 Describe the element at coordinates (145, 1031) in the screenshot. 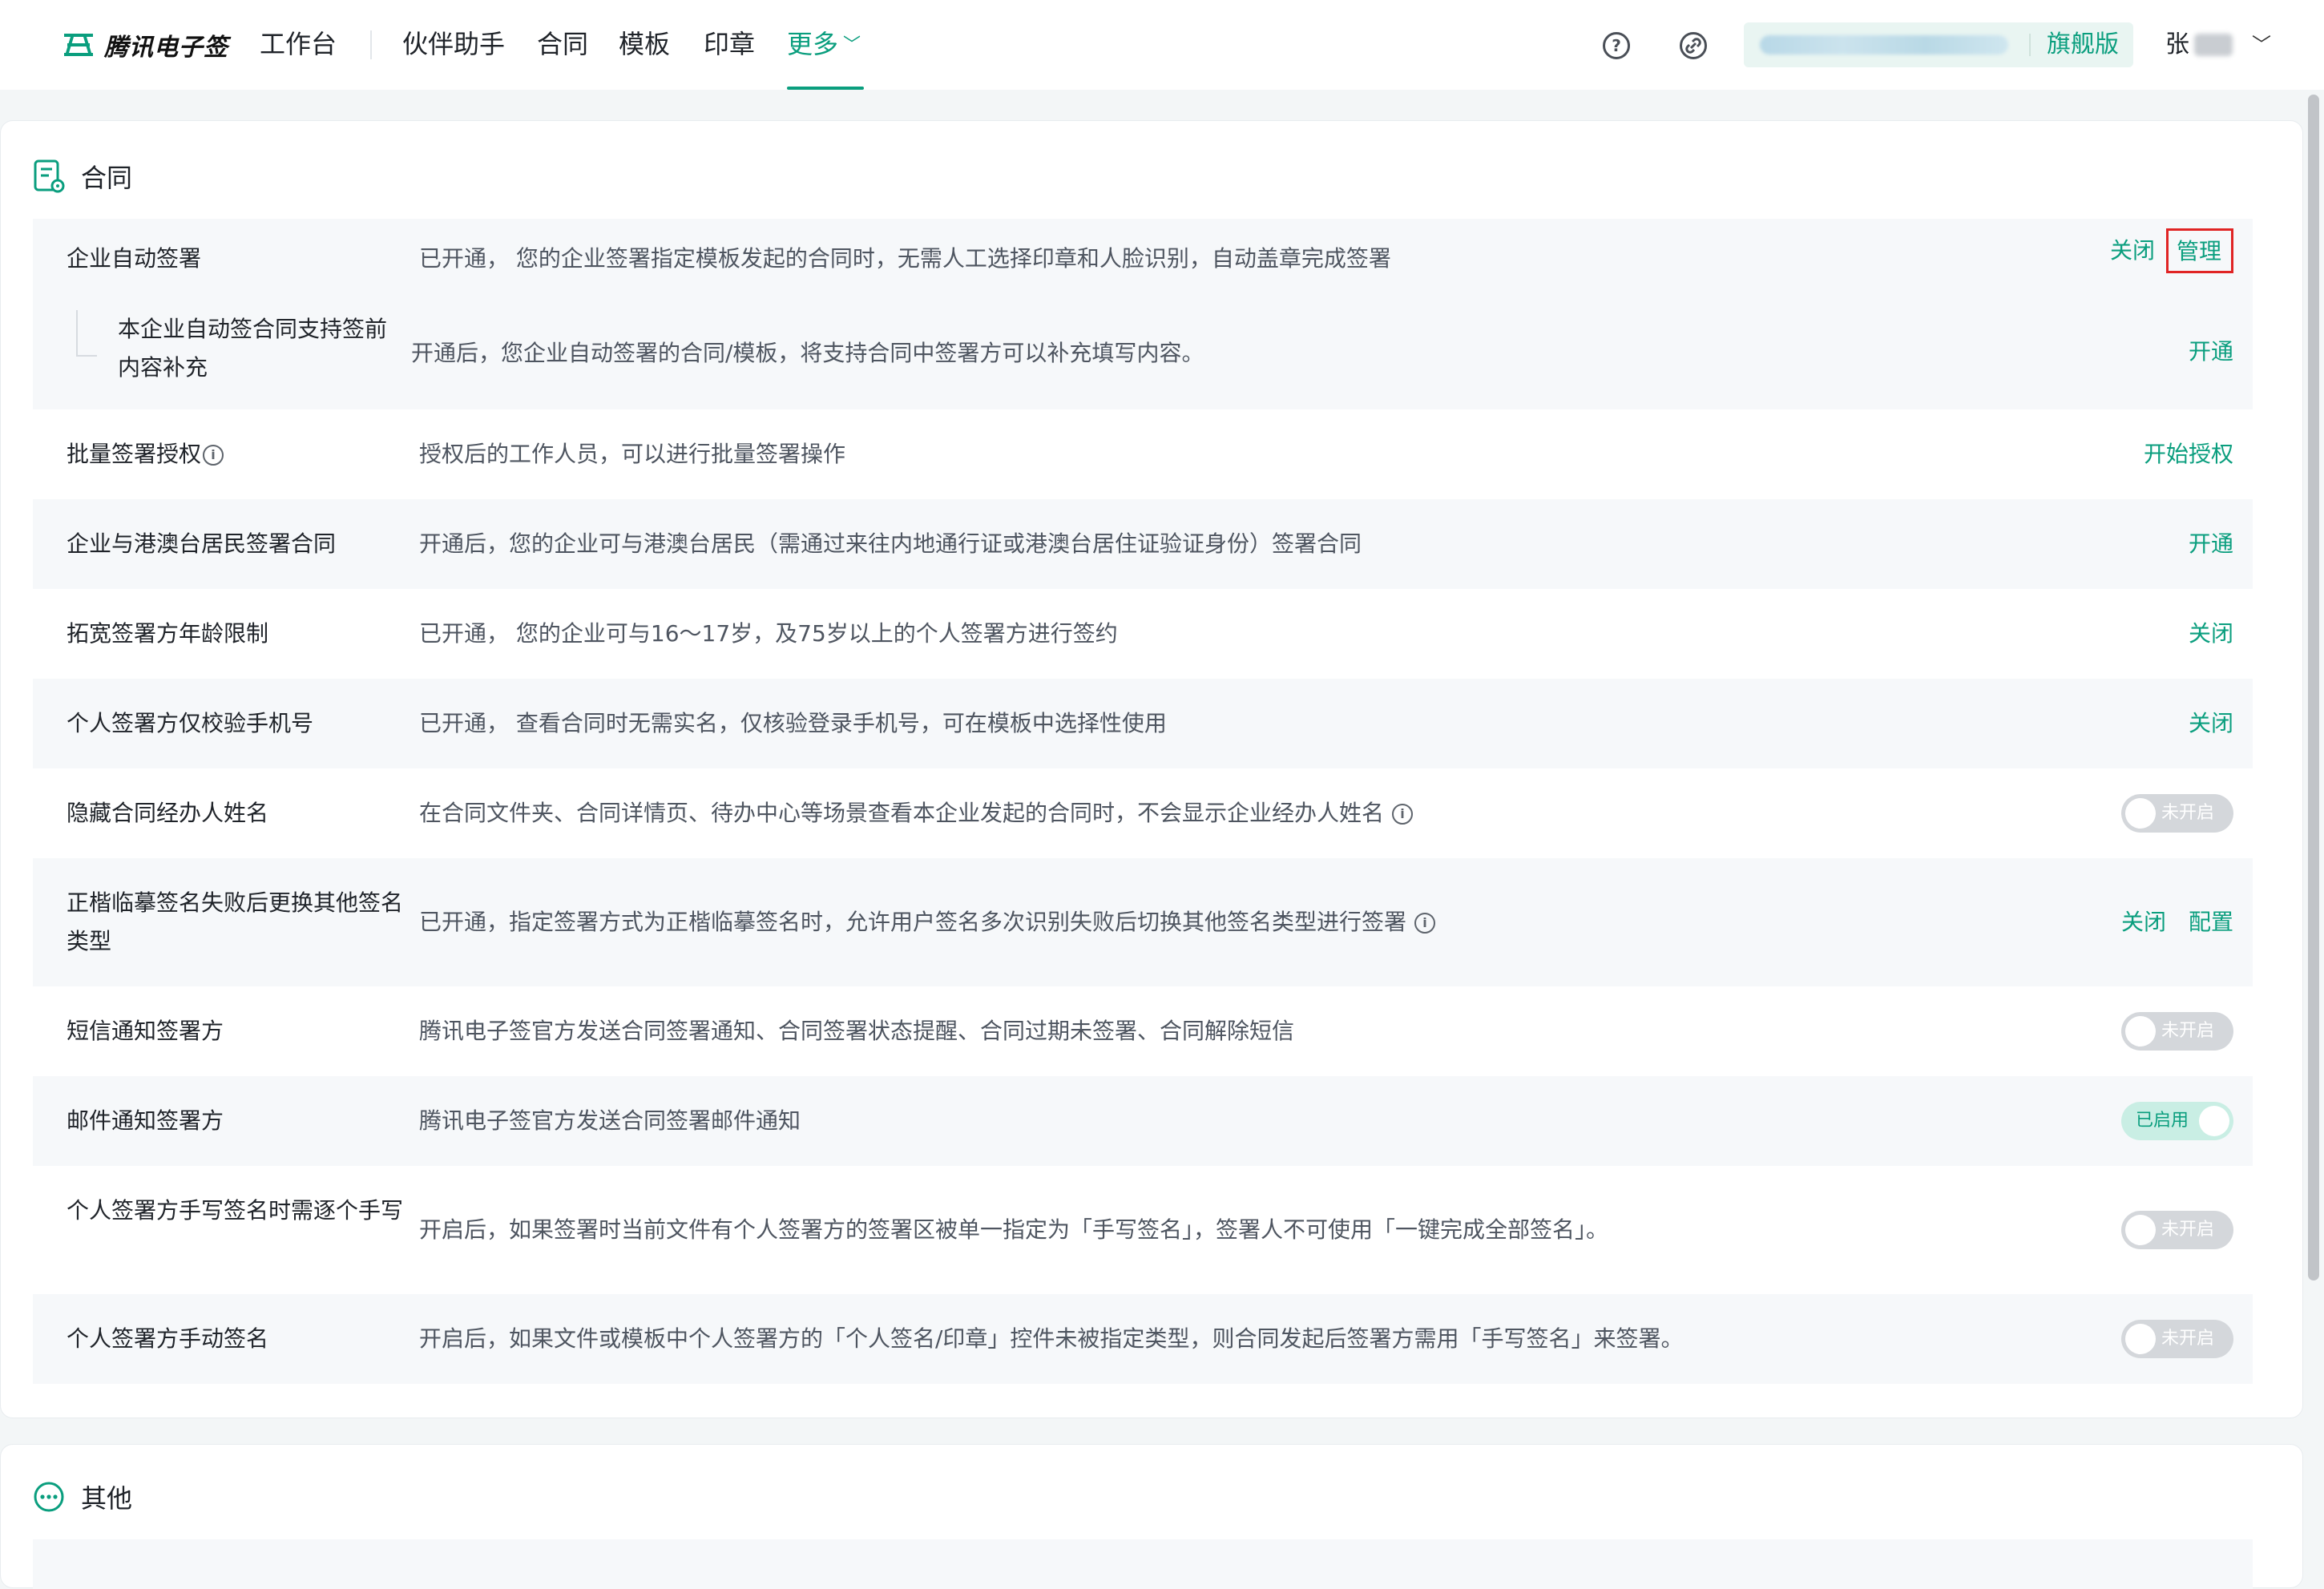

I see `setting-name: 短信通知签署方` at that location.